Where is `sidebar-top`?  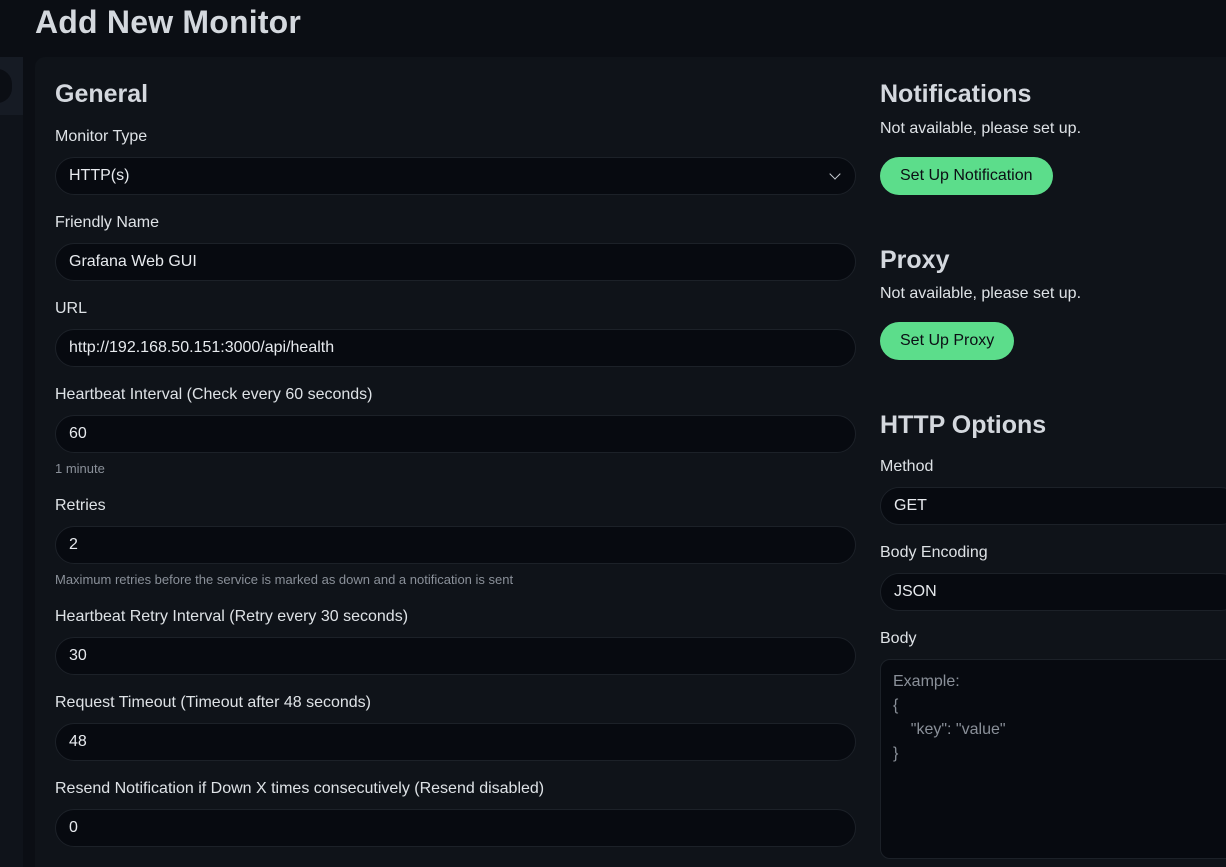 sidebar-top is located at coordinates (11, 86).